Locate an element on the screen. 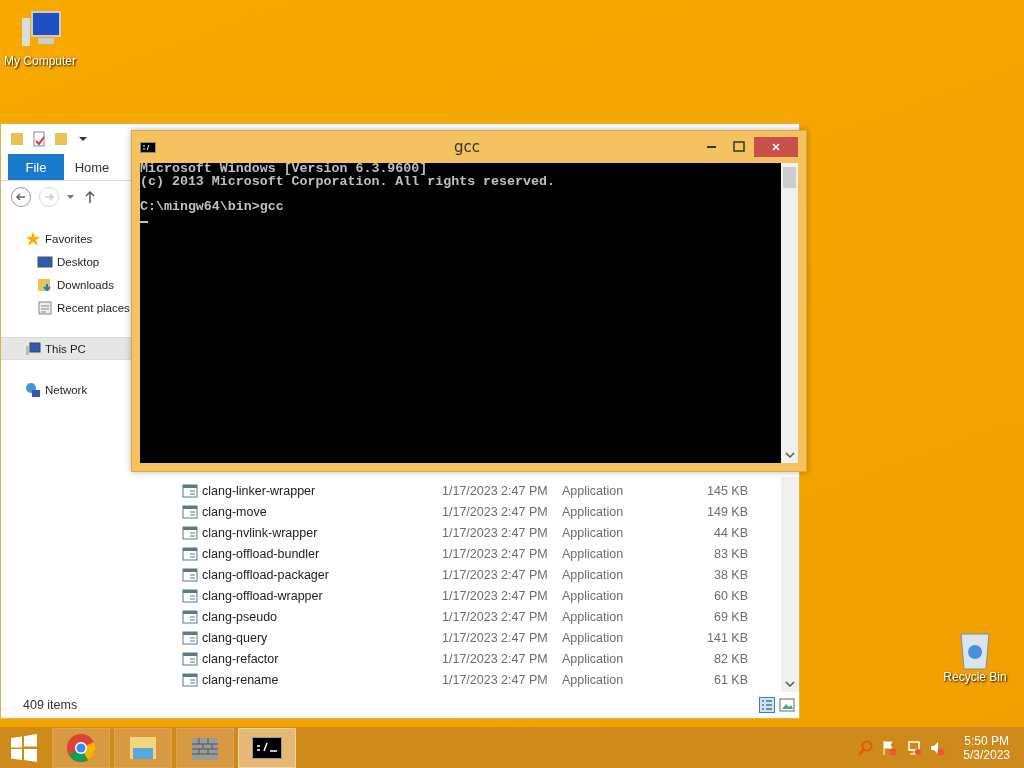 Image resolution: width=1024 pixels, height=768 pixels. taskbar-button is located at coordinates (267, 747).